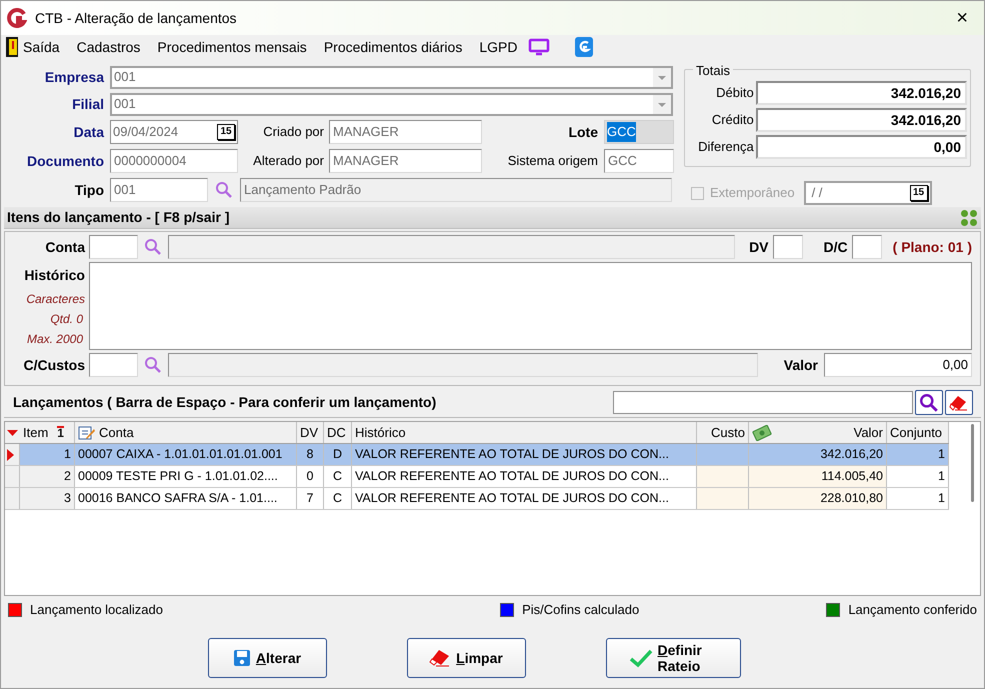  I want to click on field-label: Histórico, so click(54, 275).